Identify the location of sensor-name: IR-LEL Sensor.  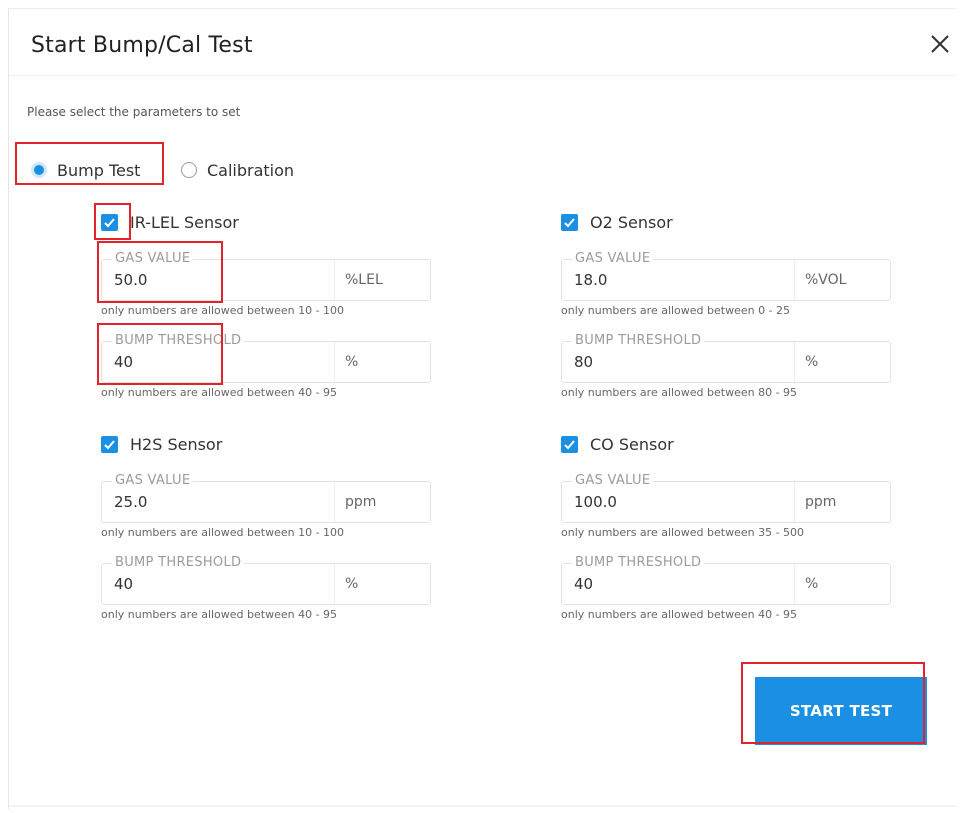
(184, 222).